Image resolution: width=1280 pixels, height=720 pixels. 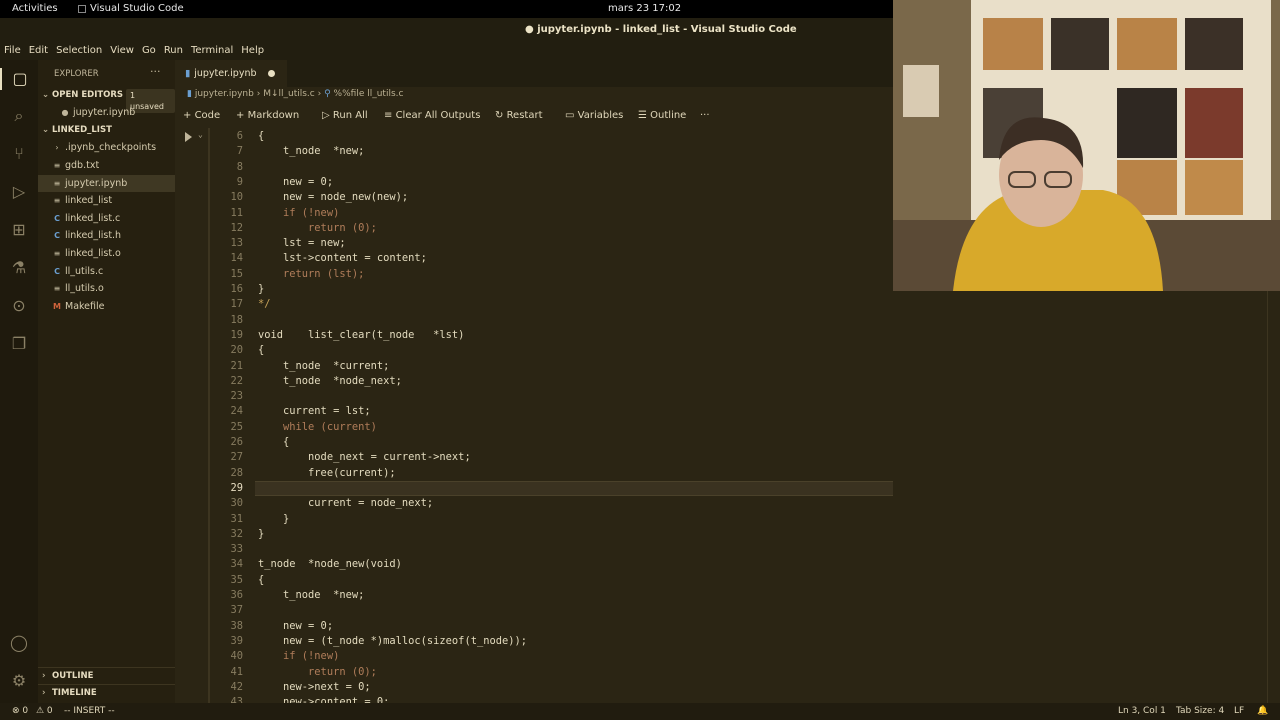 I want to click on menu-view: View, so click(x=122, y=51).